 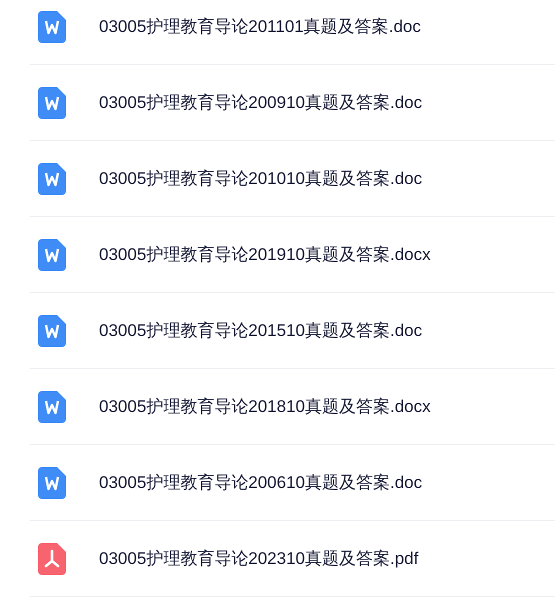 I want to click on file-name: 03005护理教育导论201810真题及答案.docx, so click(x=265, y=407).